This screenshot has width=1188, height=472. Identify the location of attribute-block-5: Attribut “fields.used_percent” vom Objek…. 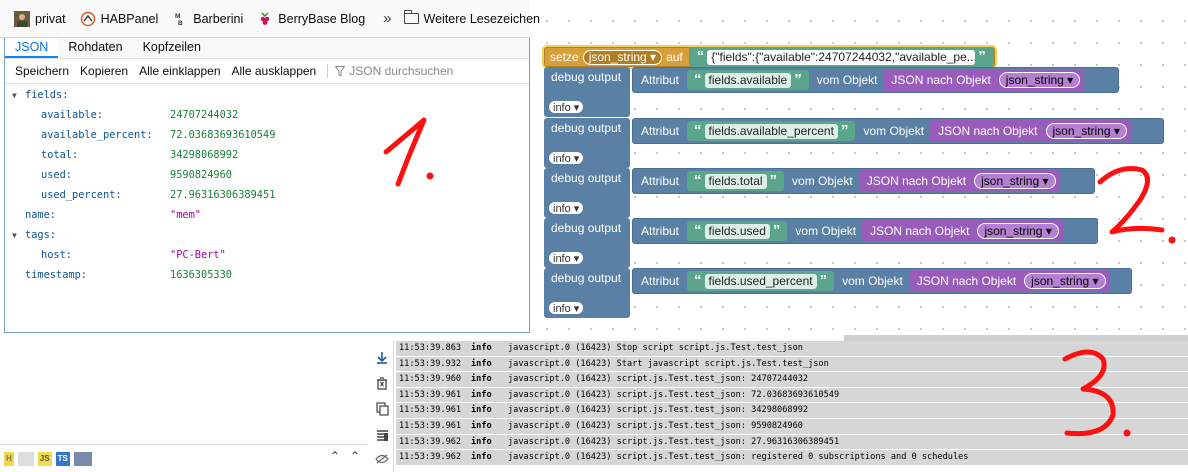
(882, 281).